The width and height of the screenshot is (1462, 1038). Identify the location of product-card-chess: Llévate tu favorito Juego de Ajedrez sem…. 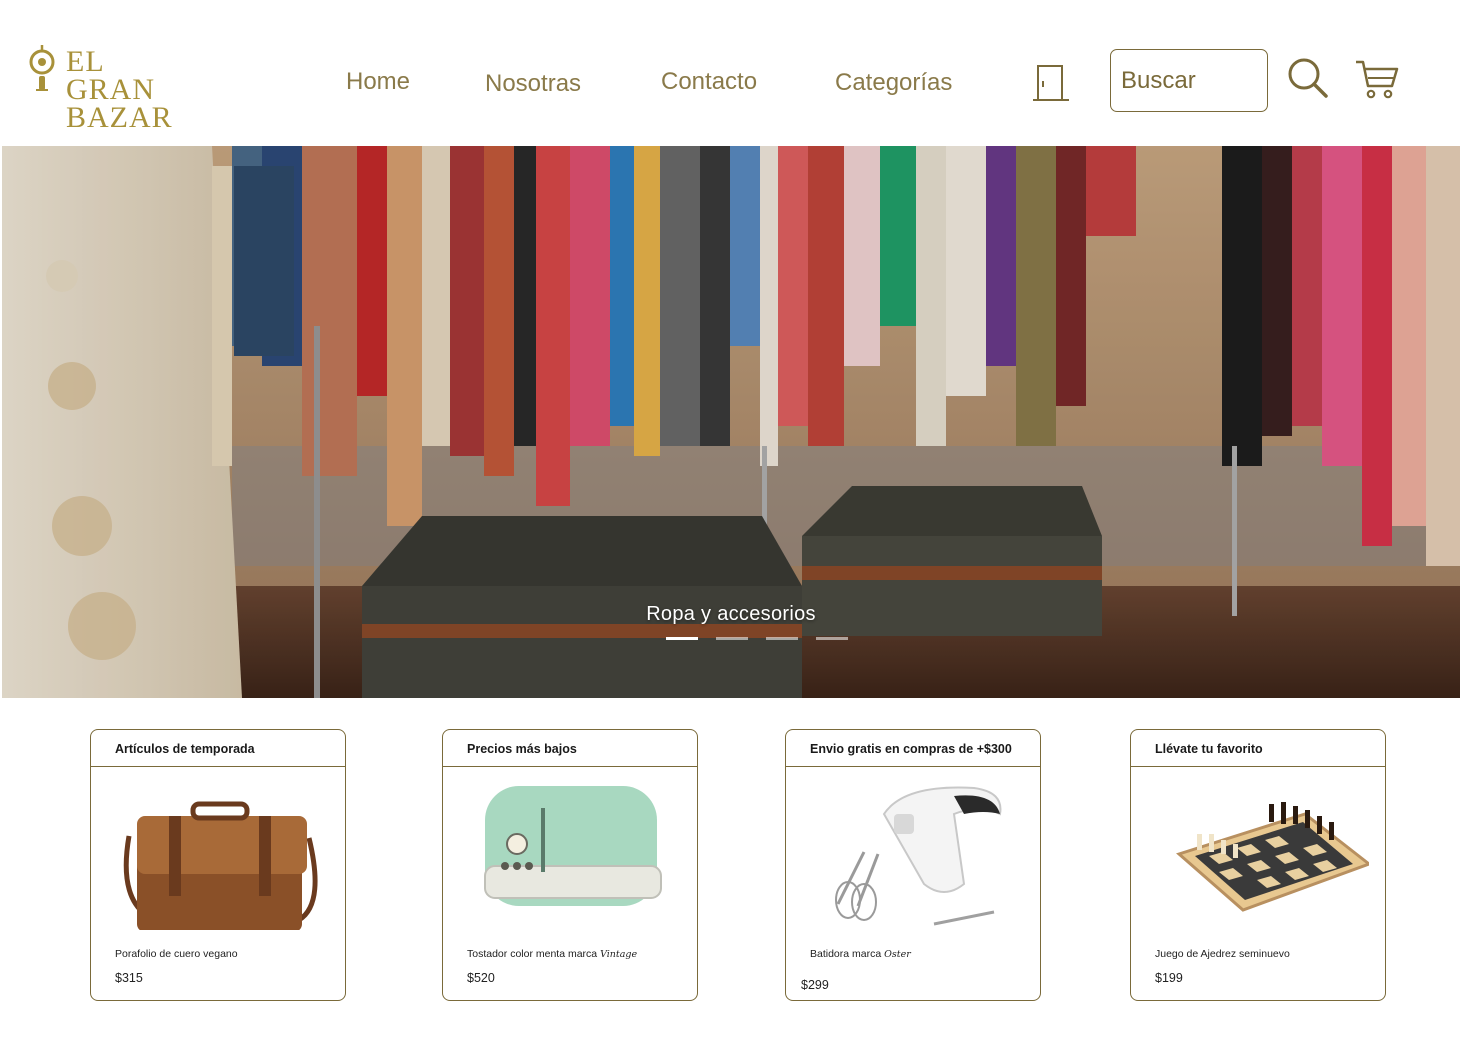
(1258, 865).